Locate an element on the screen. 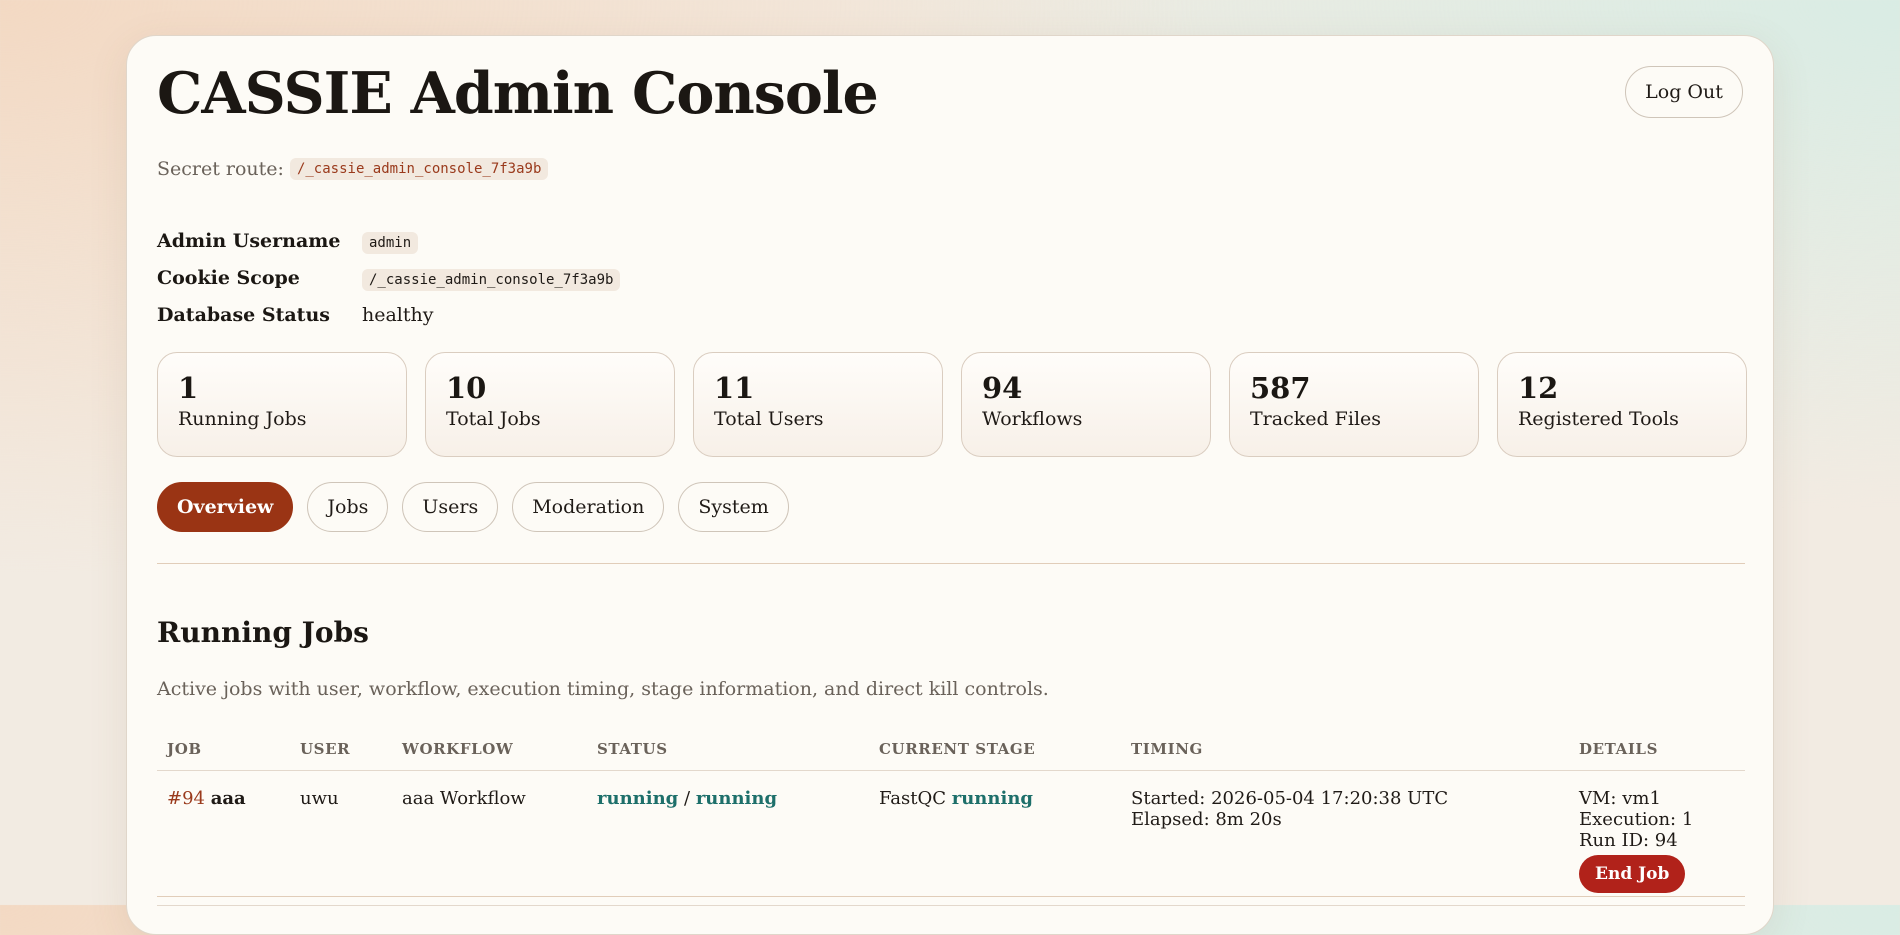 The width and height of the screenshot is (1900, 935). stage-status: running is located at coordinates (992, 798).